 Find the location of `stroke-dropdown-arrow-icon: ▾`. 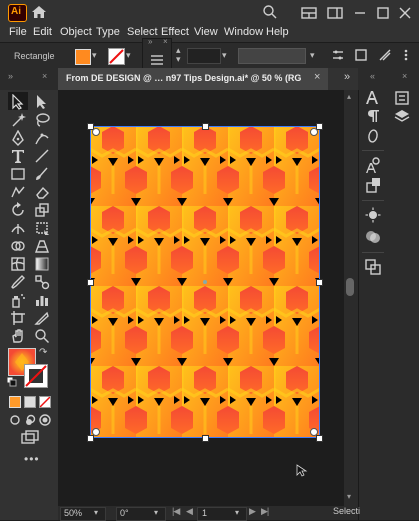

stroke-dropdown-arrow-icon: ▾ is located at coordinates (128, 55).